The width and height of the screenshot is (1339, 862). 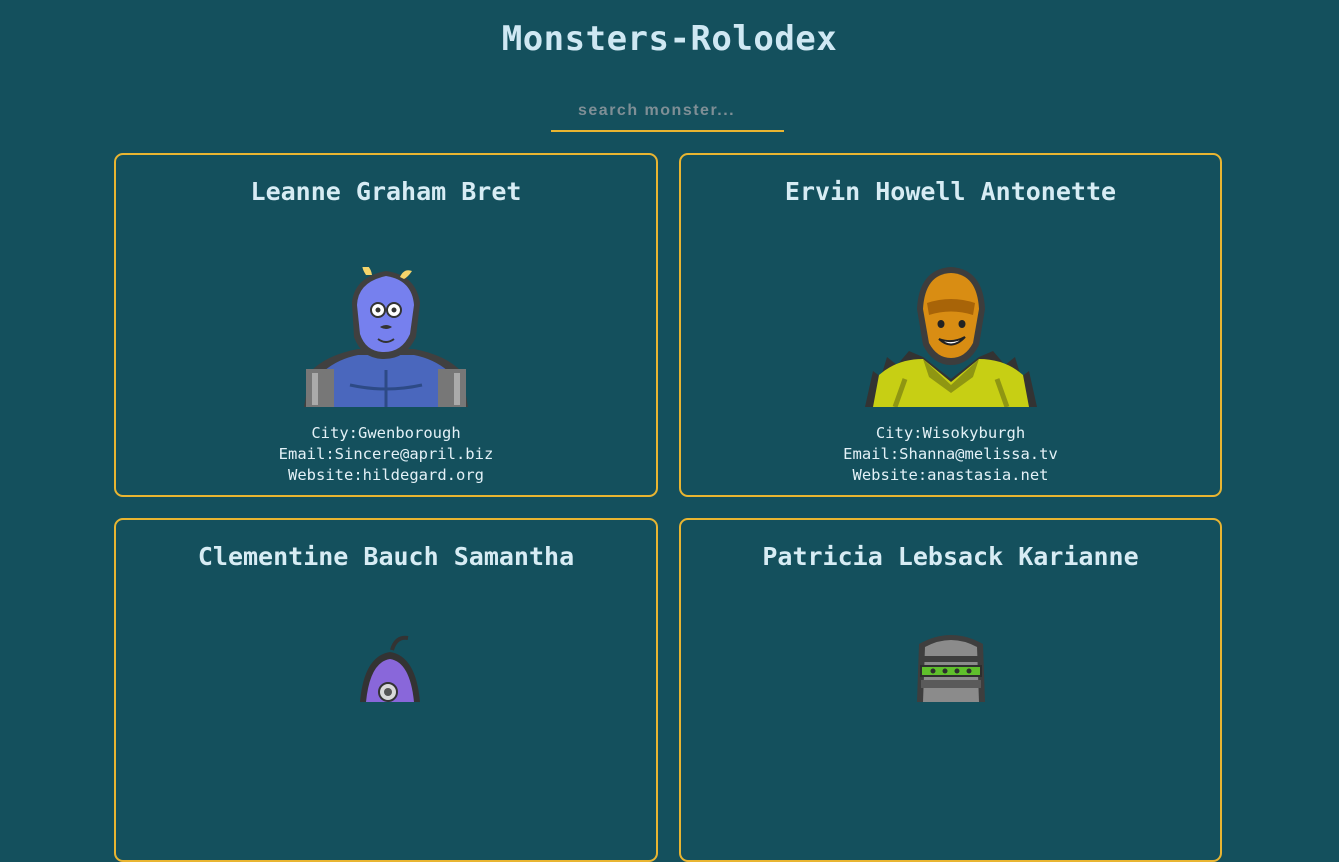 What do you see at coordinates (386, 433) in the screenshot?
I see `monster-city: City:Gwenborough` at bounding box center [386, 433].